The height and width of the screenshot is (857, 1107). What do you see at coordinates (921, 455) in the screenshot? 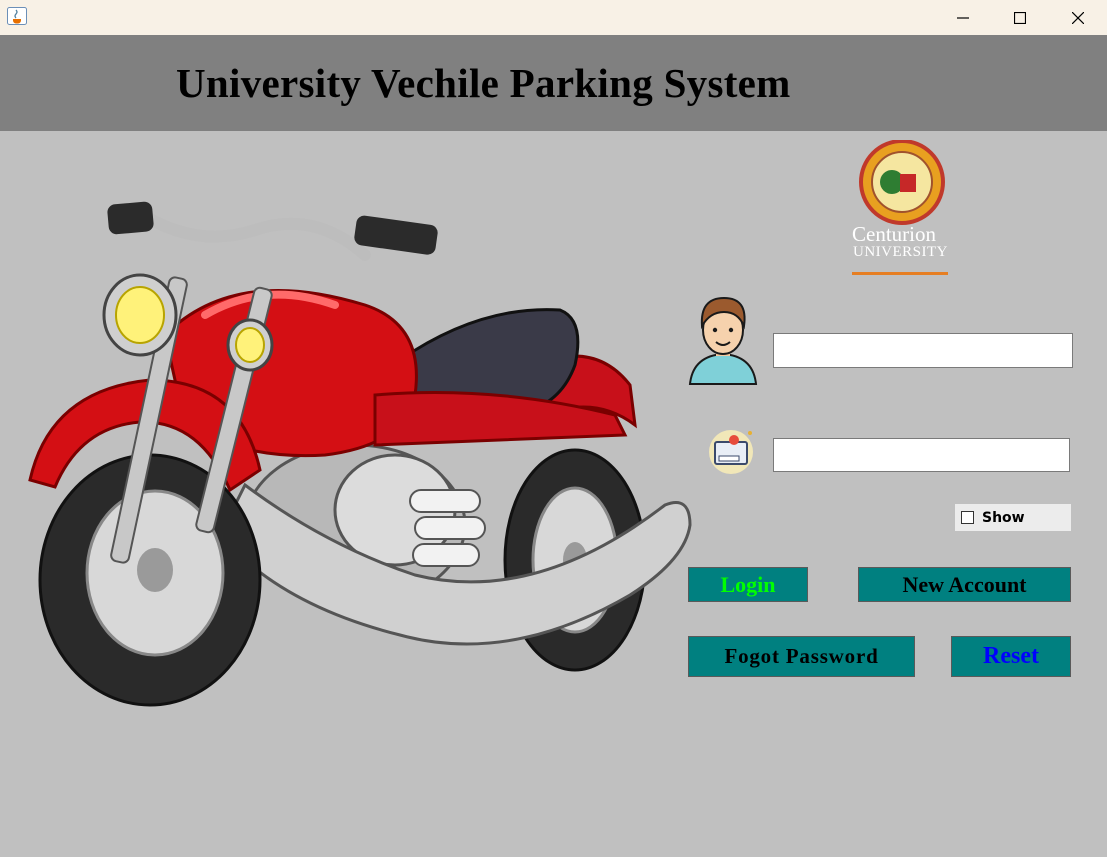
I see `password-input` at bounding box center [921, 455].